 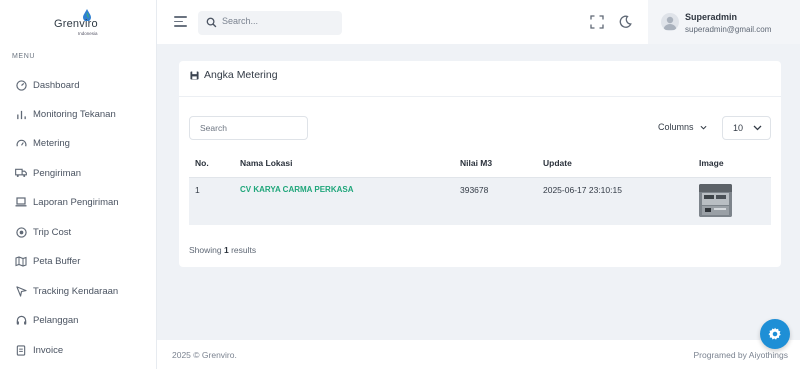 I want to click on sidebar-item-label: Tracking Kendaraan, so click(x=76, y=291).